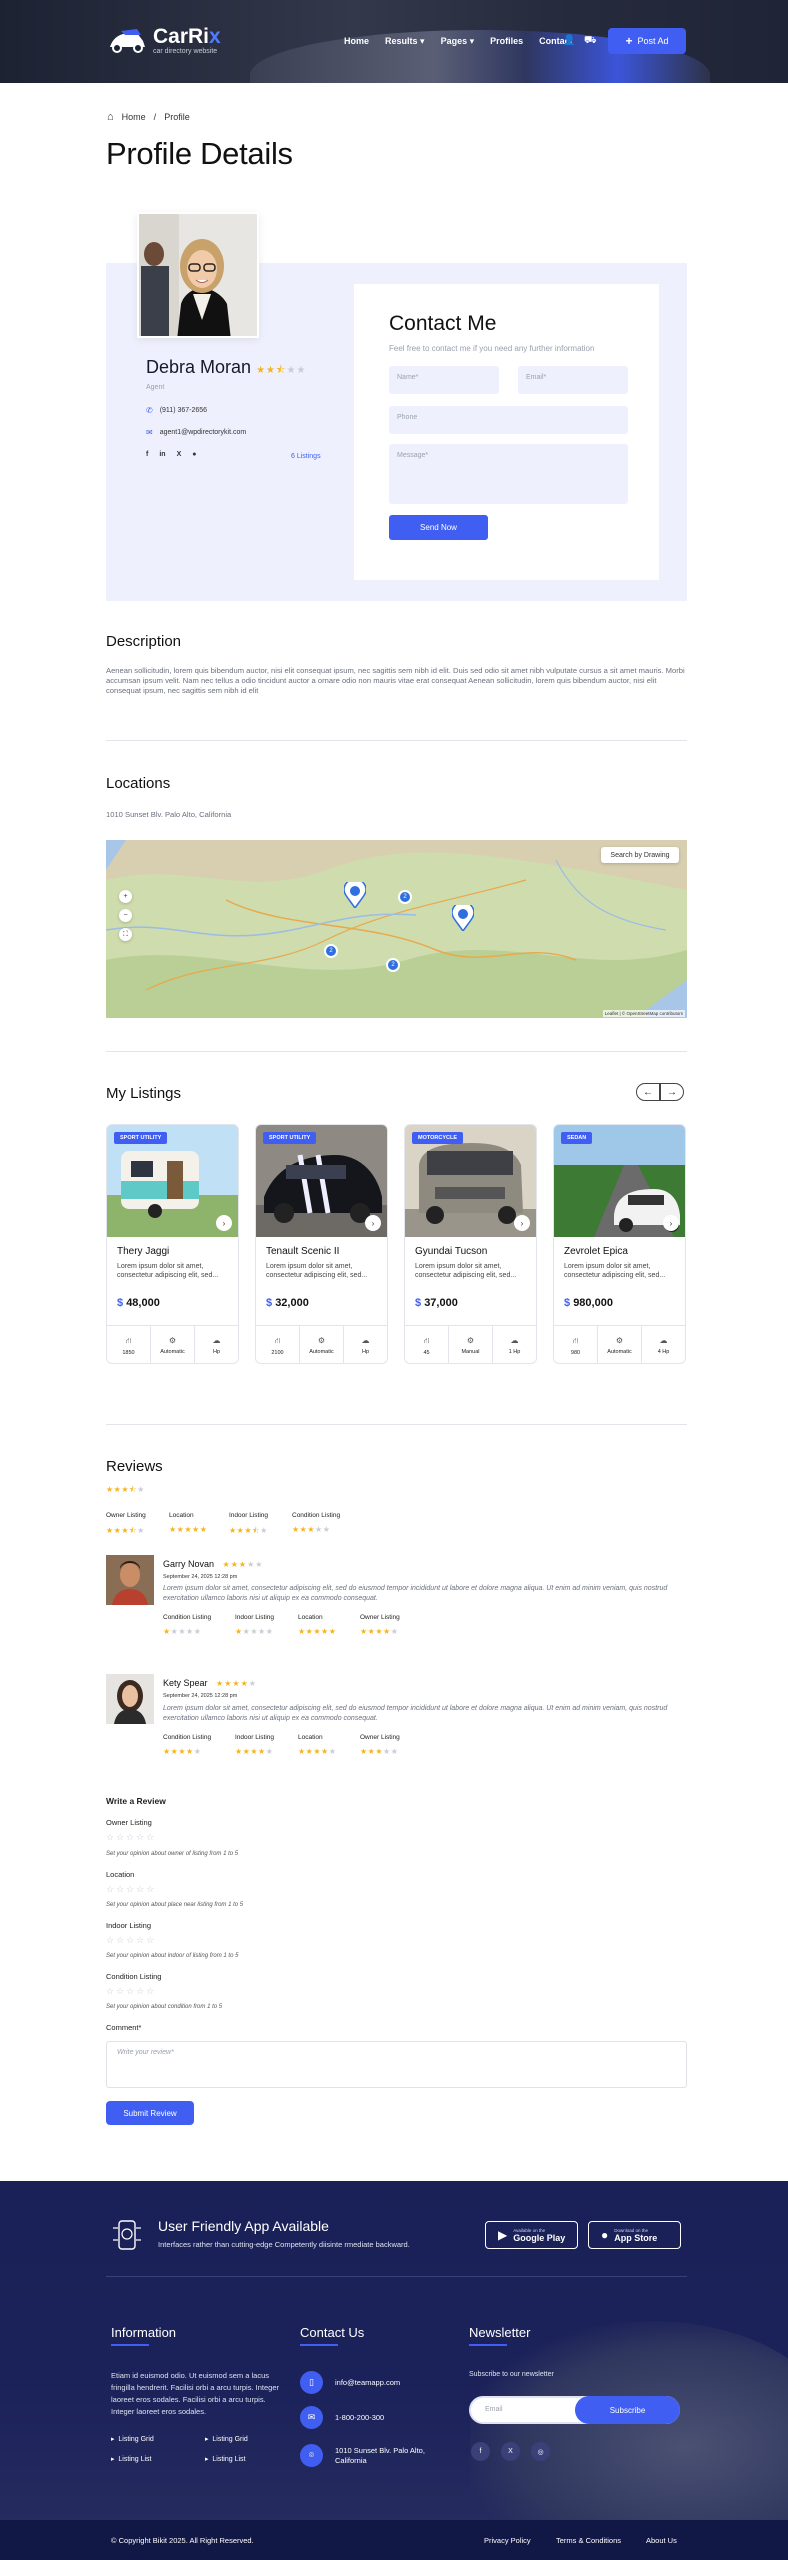 The width and height of the screenshot is (788, 2560). Describe the element at coordinates (110, 117) in the screenshot. I see `home-icon: ⌂` at that location.